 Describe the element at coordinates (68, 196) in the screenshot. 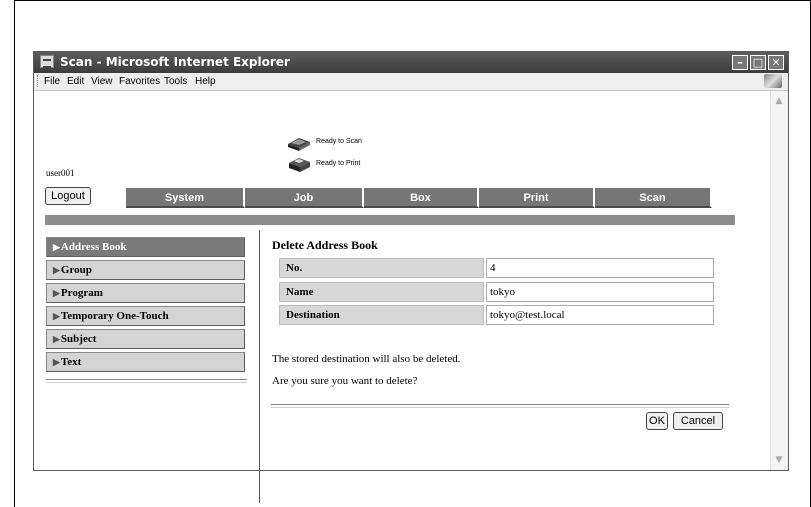

I see `logout-button: Logout` at that location.